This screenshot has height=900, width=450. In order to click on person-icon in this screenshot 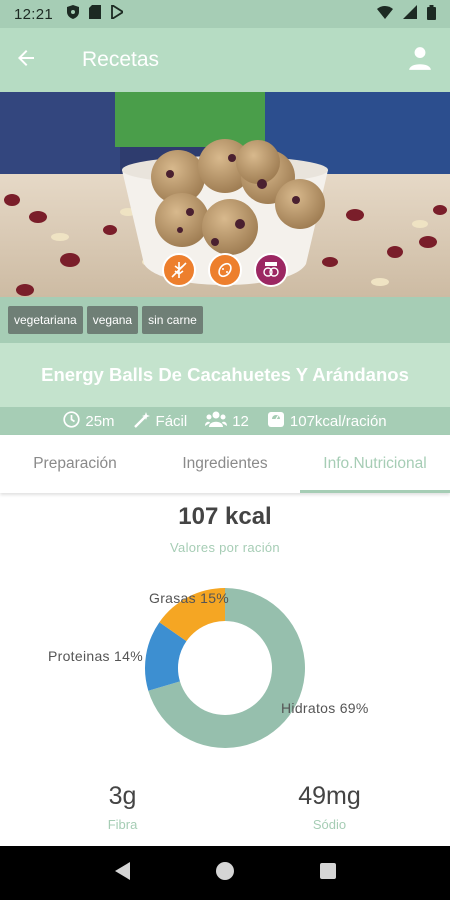, I will do `click(420, 60)`.